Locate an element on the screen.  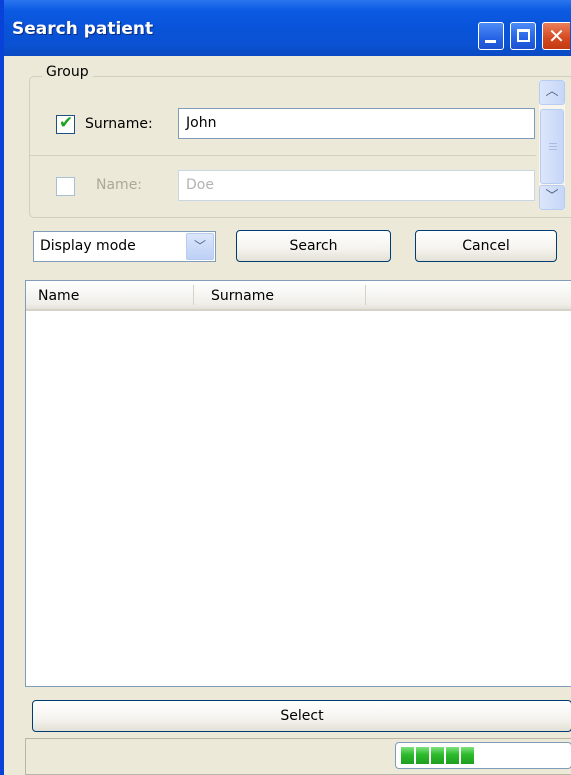
window-title: Search patient is located at coordinates (83, 29).